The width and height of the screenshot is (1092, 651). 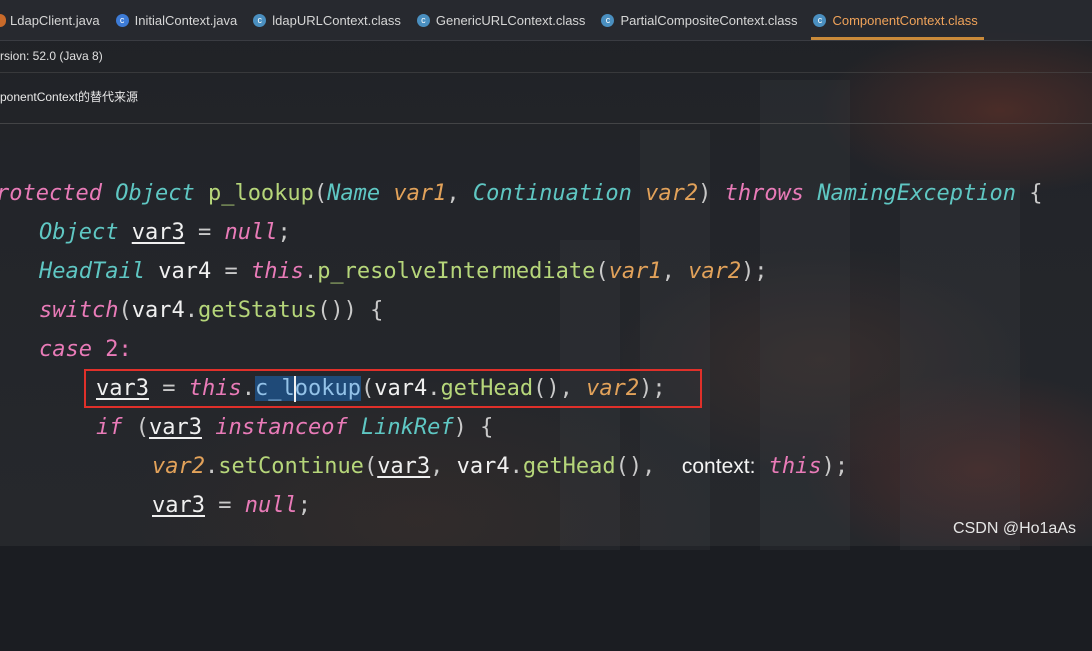 I want to click on keyword-switch: switch, so click(x=79, y=310).